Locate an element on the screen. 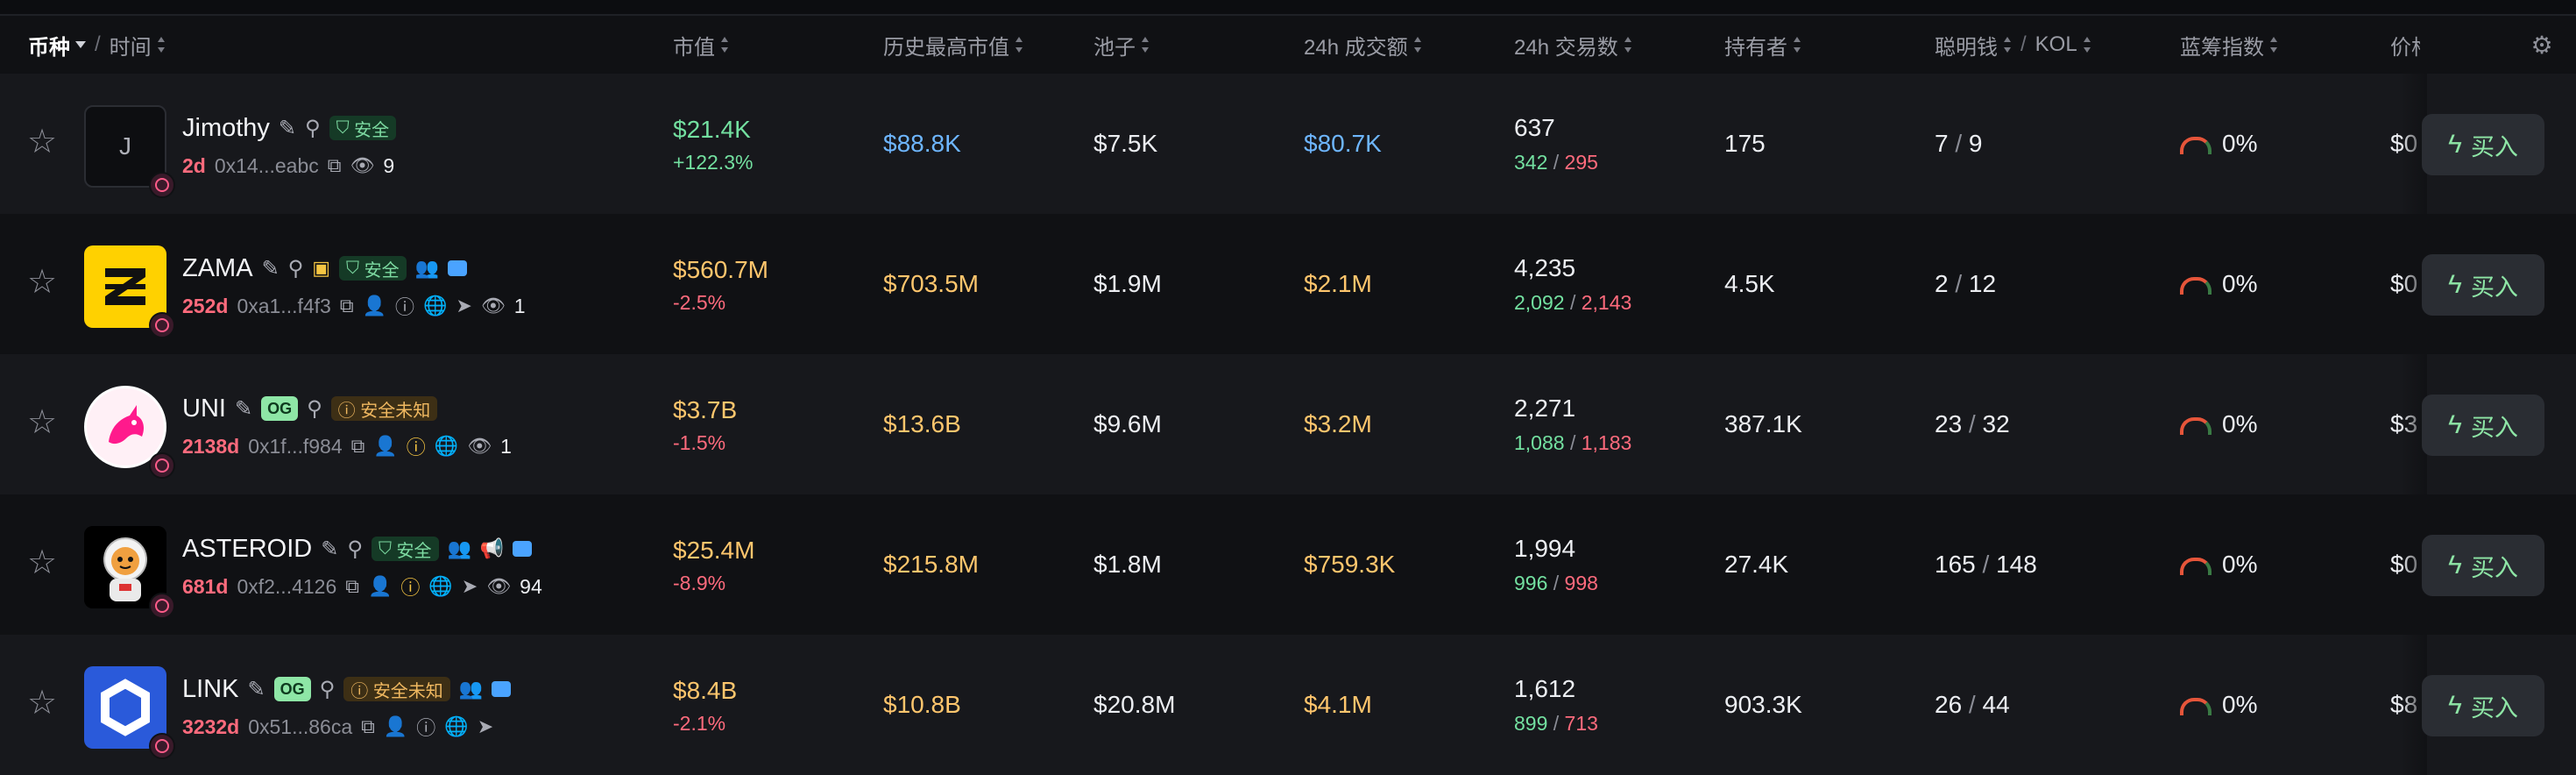 The height and width of the screenshot is (775, 2576). market-cap-change: -1.5% is located at coordinates (699, 442).